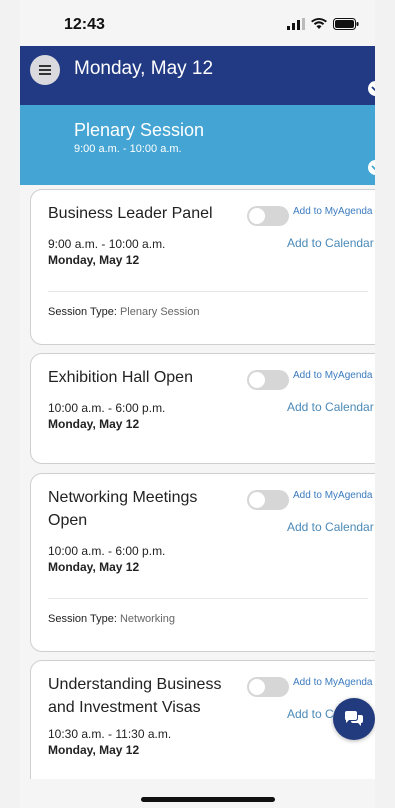  Describe the element at coordinates (84, 24) in the screenshot. I see `status-time: 12:43` at that location.